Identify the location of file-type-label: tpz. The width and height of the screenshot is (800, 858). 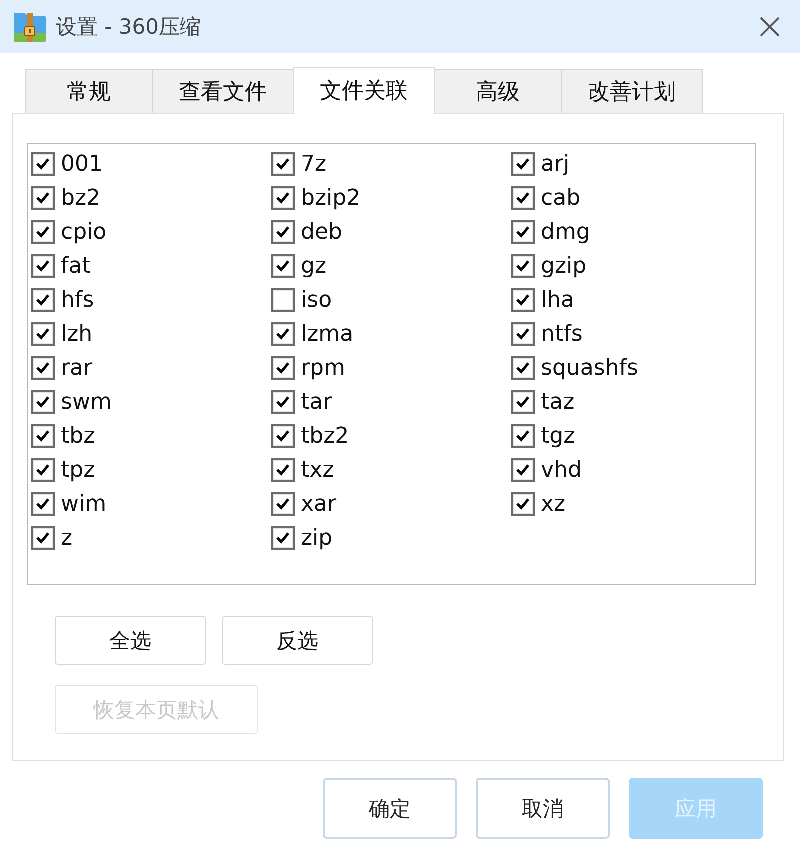
(78, 470).